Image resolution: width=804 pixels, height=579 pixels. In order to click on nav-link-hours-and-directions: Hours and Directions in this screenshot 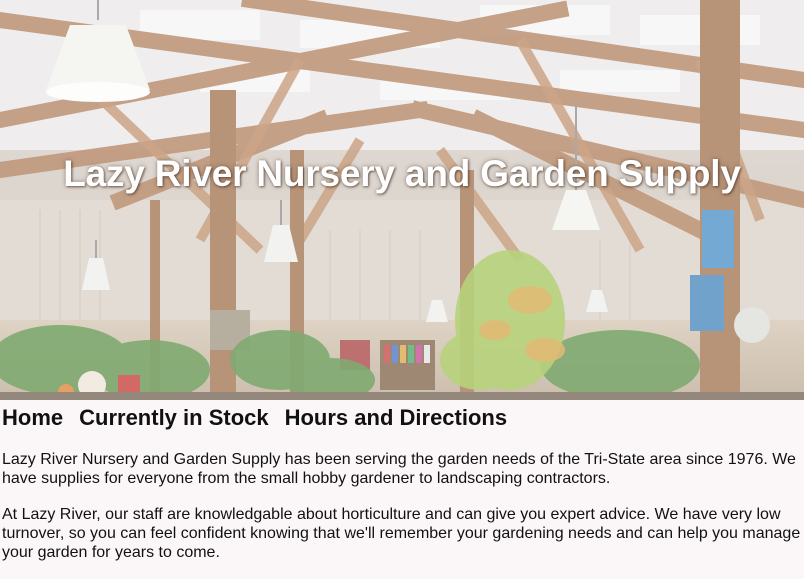, I will do `click(396, 418)`.